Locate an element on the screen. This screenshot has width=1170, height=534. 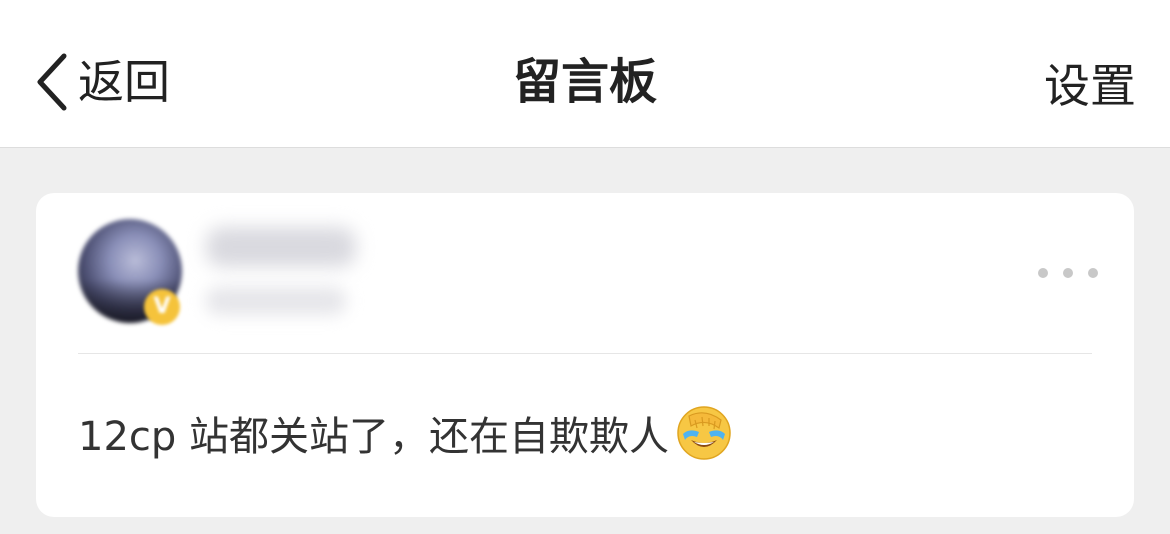
comment-meta-redacted is located at coordinates (276, 301).